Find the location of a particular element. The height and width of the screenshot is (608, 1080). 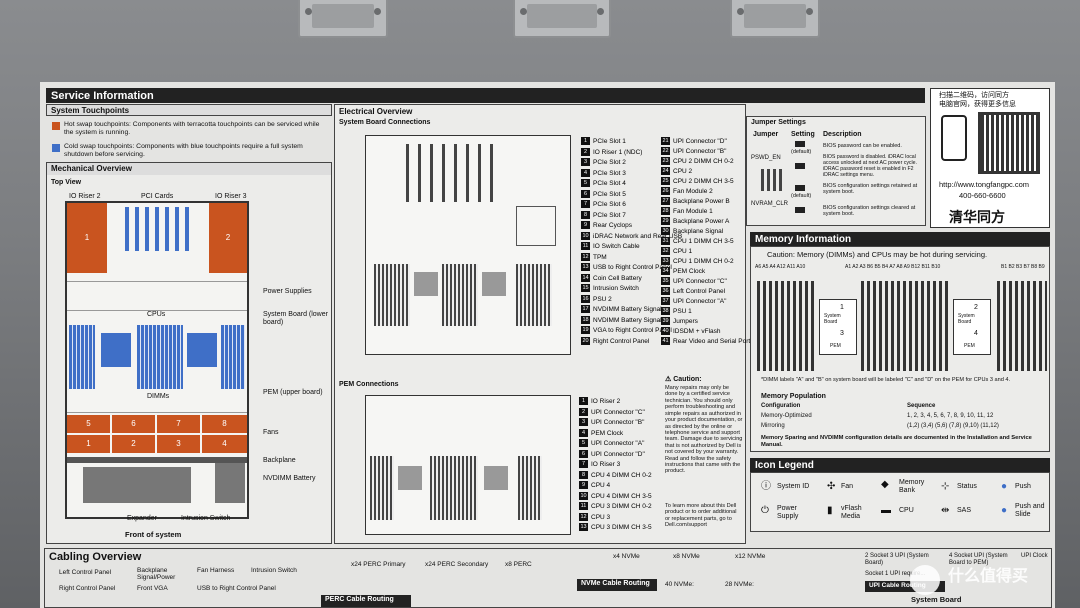

phone-scan-icon is located at coordinates (954, 138).